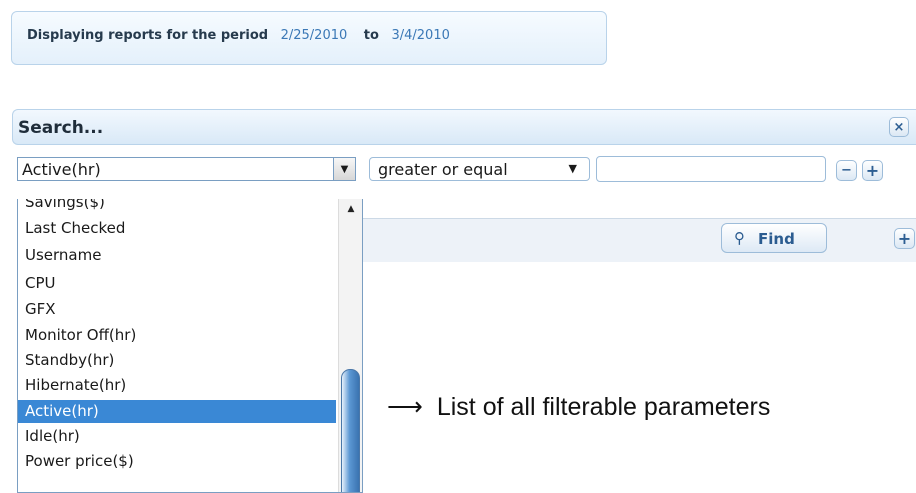 Image resolution: width=916 pixels, height=493 pixels. What do you see at coordinates (177, 461) in the screenshot?
I see `dropdown-option: Power price($)` at bounding box center [177, 461].